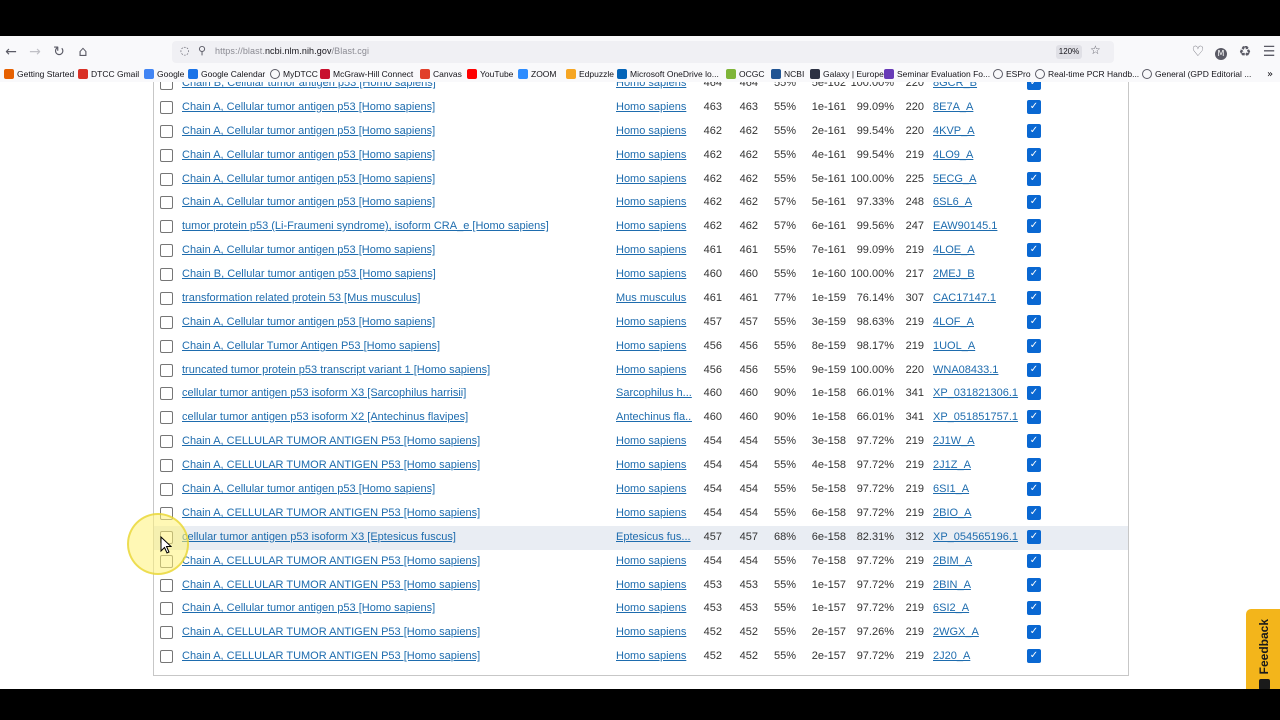  What do you see at coordinates (108, 74) in the screenshot?
I see `bookmark-item: DTCC Gmail` at bounding box center [108, 74].